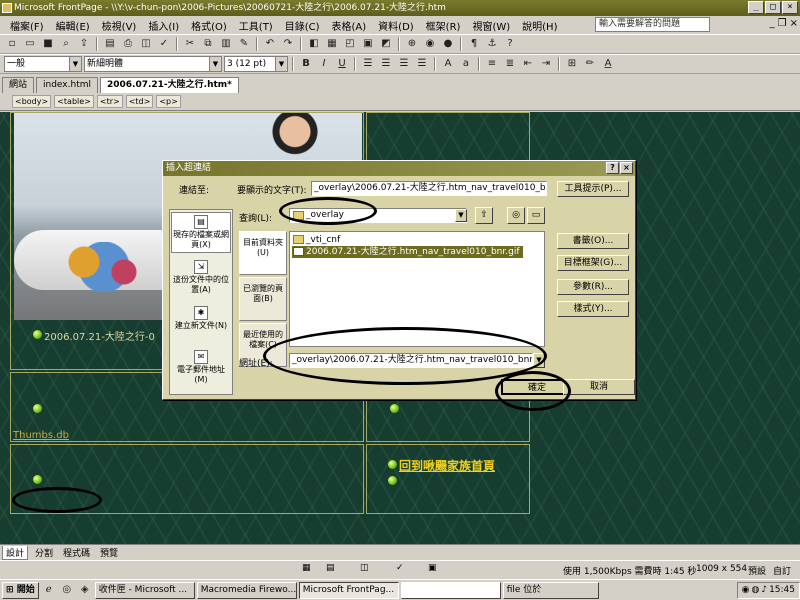 This screenshot has height=600, width=800. Describe the element at coordinates (153, 64) in the screenshot. I see `font-select: 新細明體 ▼` at that location.